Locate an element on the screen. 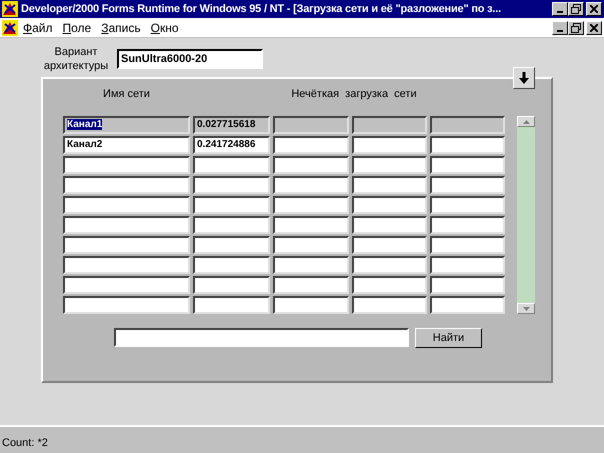  status-text: Count: *2 is located at coordinates (25, 443).